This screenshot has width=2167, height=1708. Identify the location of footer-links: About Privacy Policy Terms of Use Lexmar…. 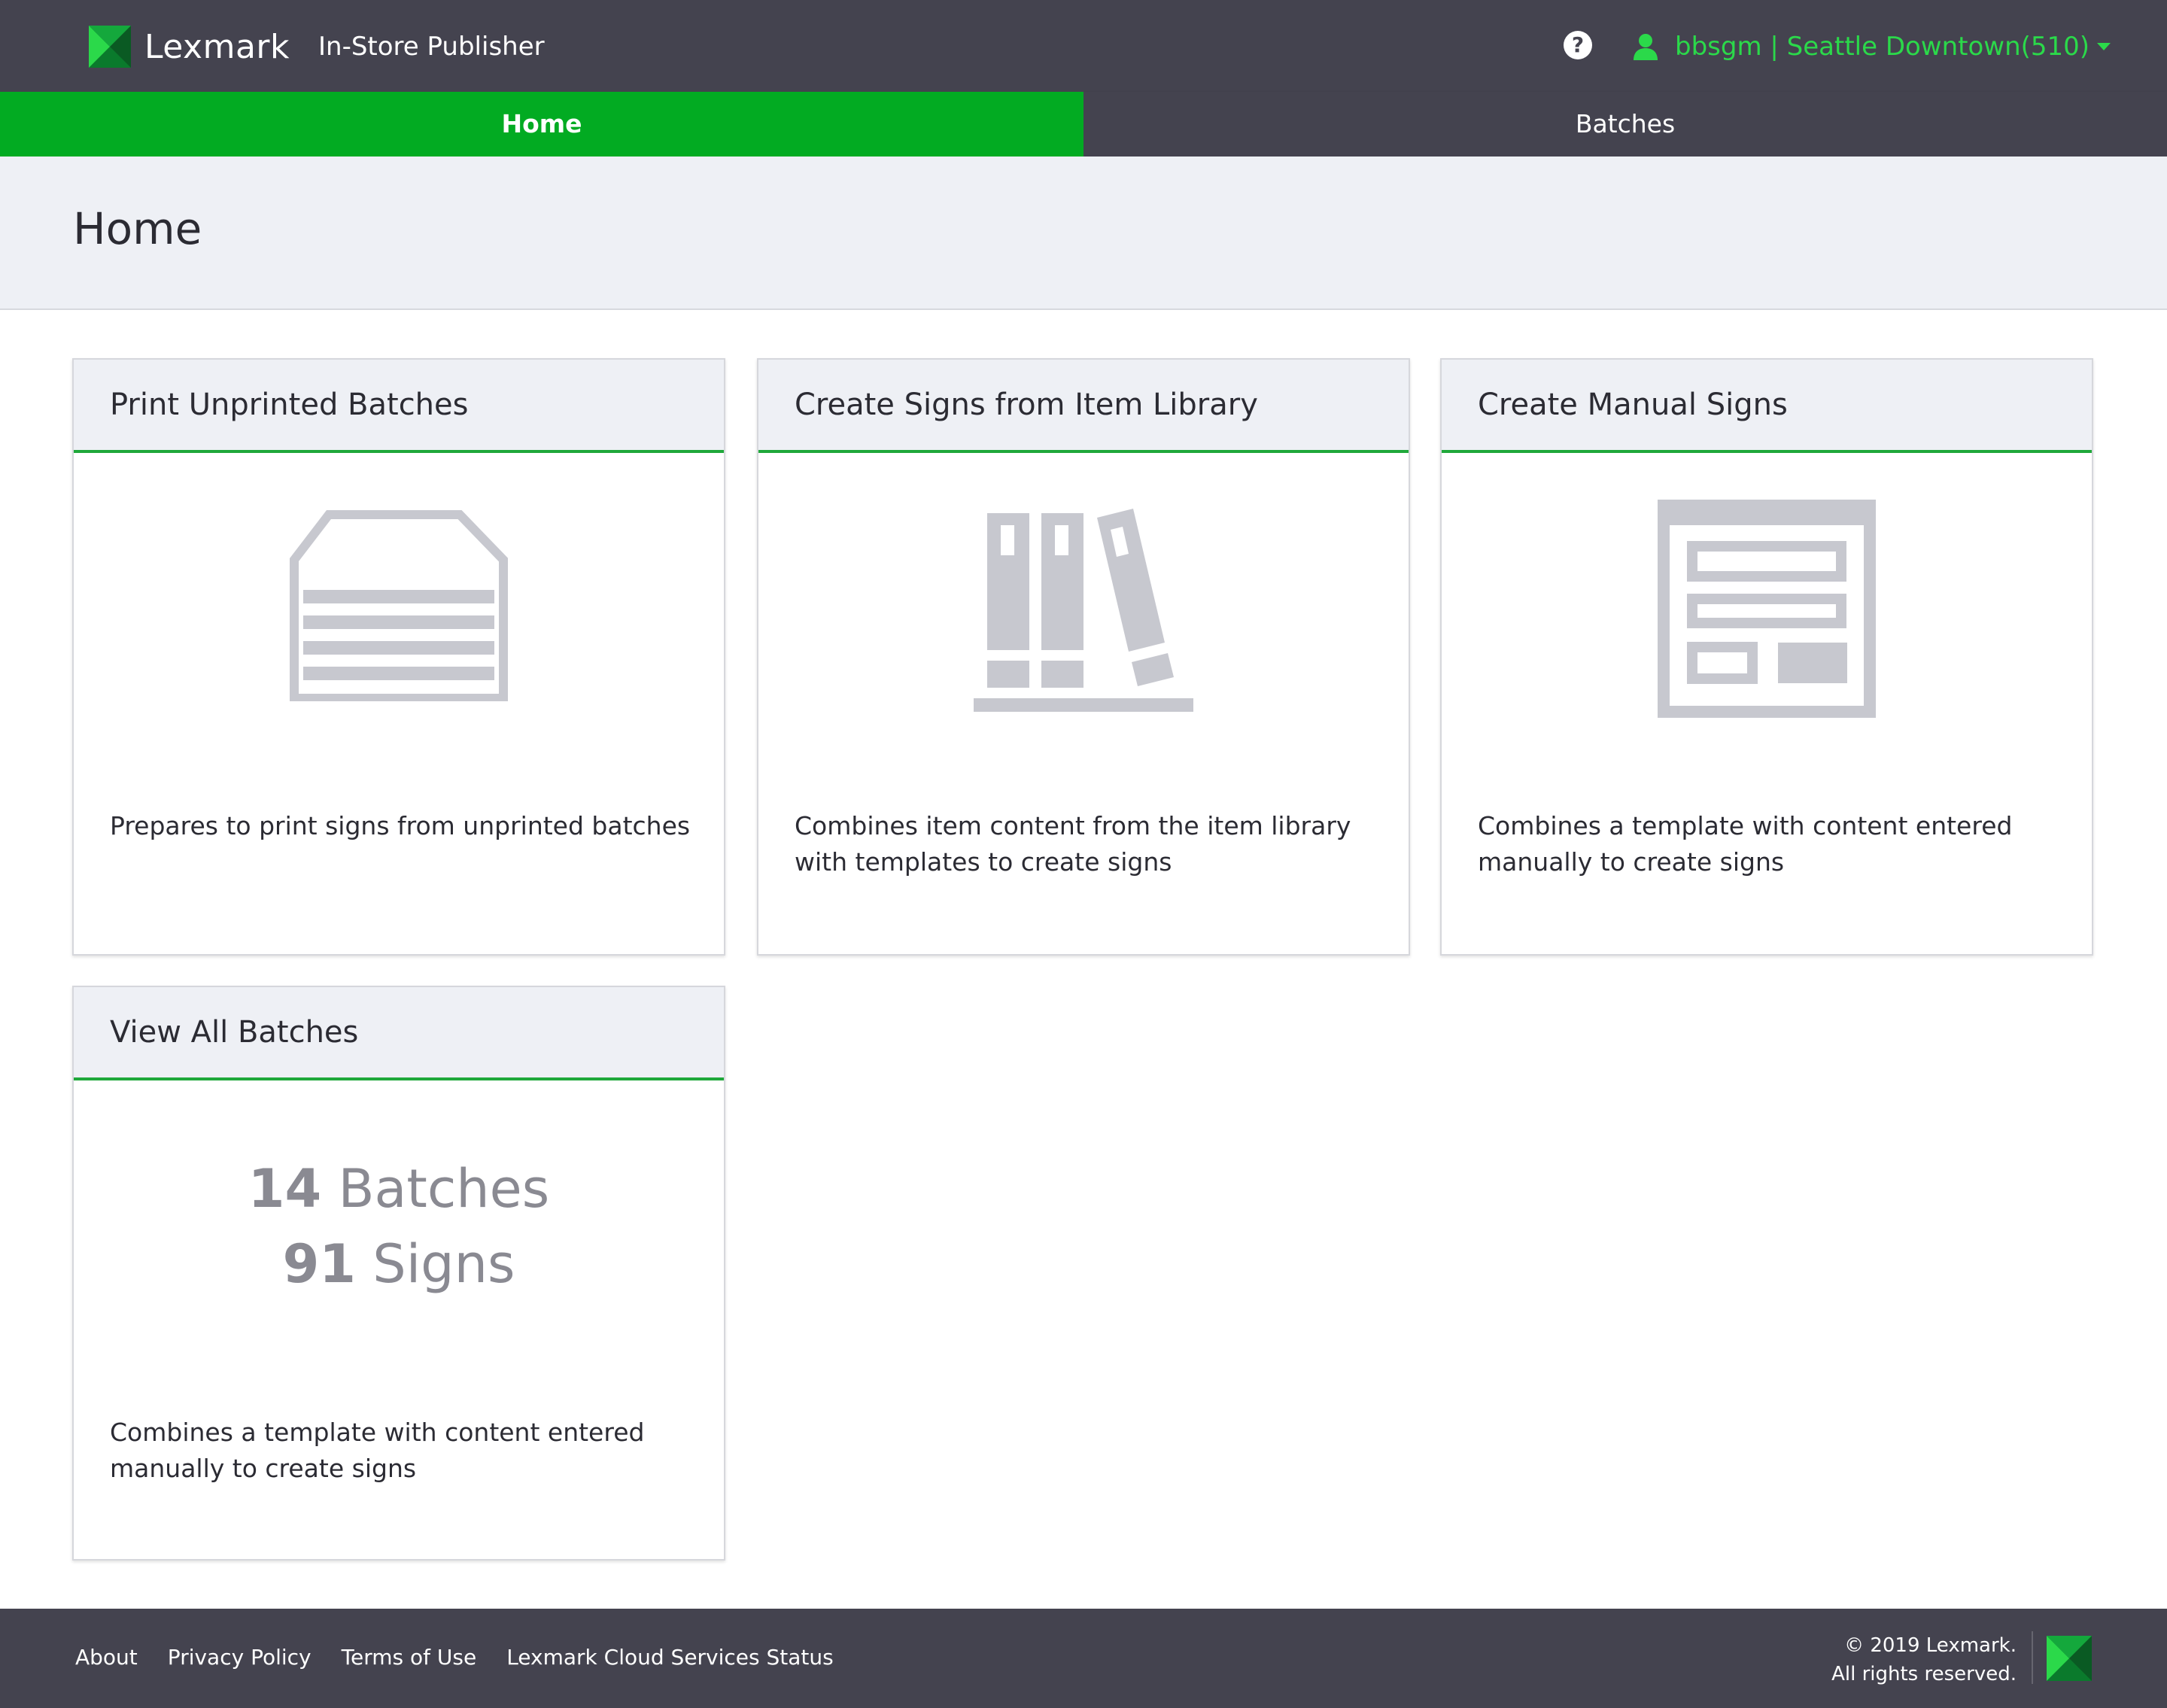
(470, 1657).